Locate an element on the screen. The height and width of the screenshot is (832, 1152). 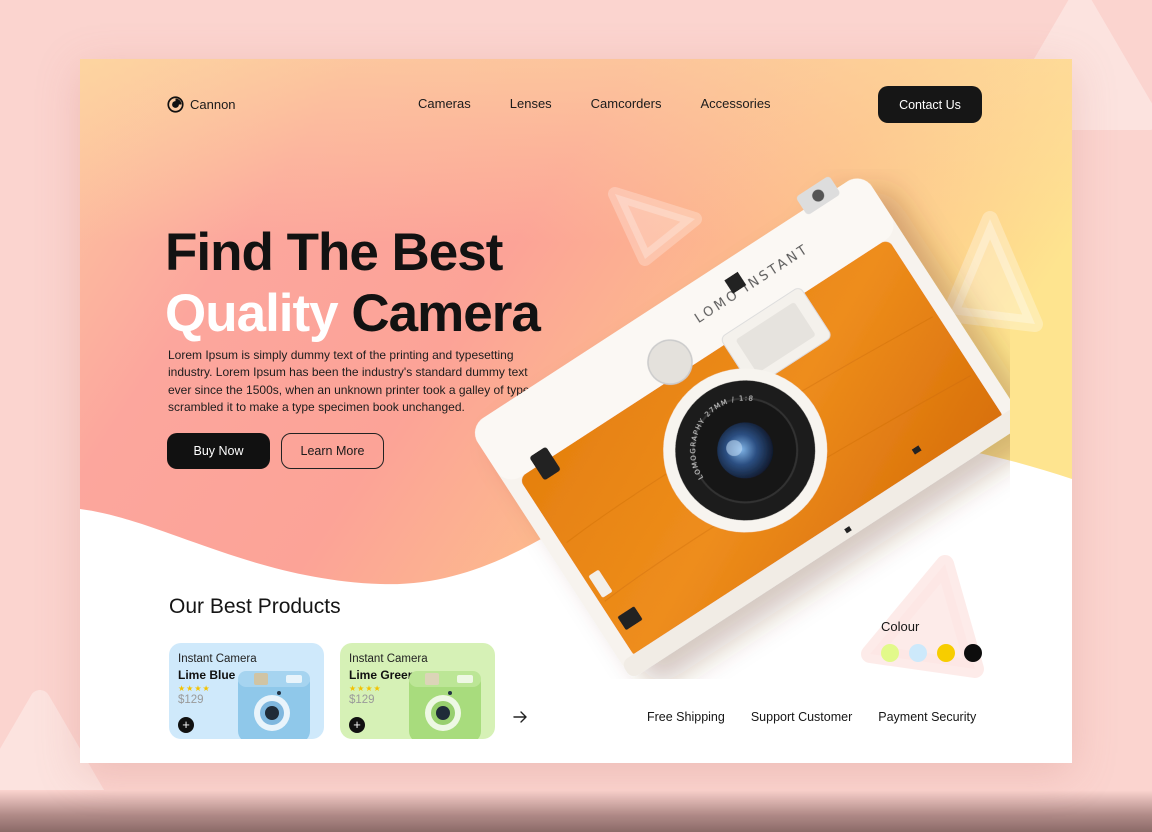
product-name: Lime Blue is located at coordinates (207, 675).